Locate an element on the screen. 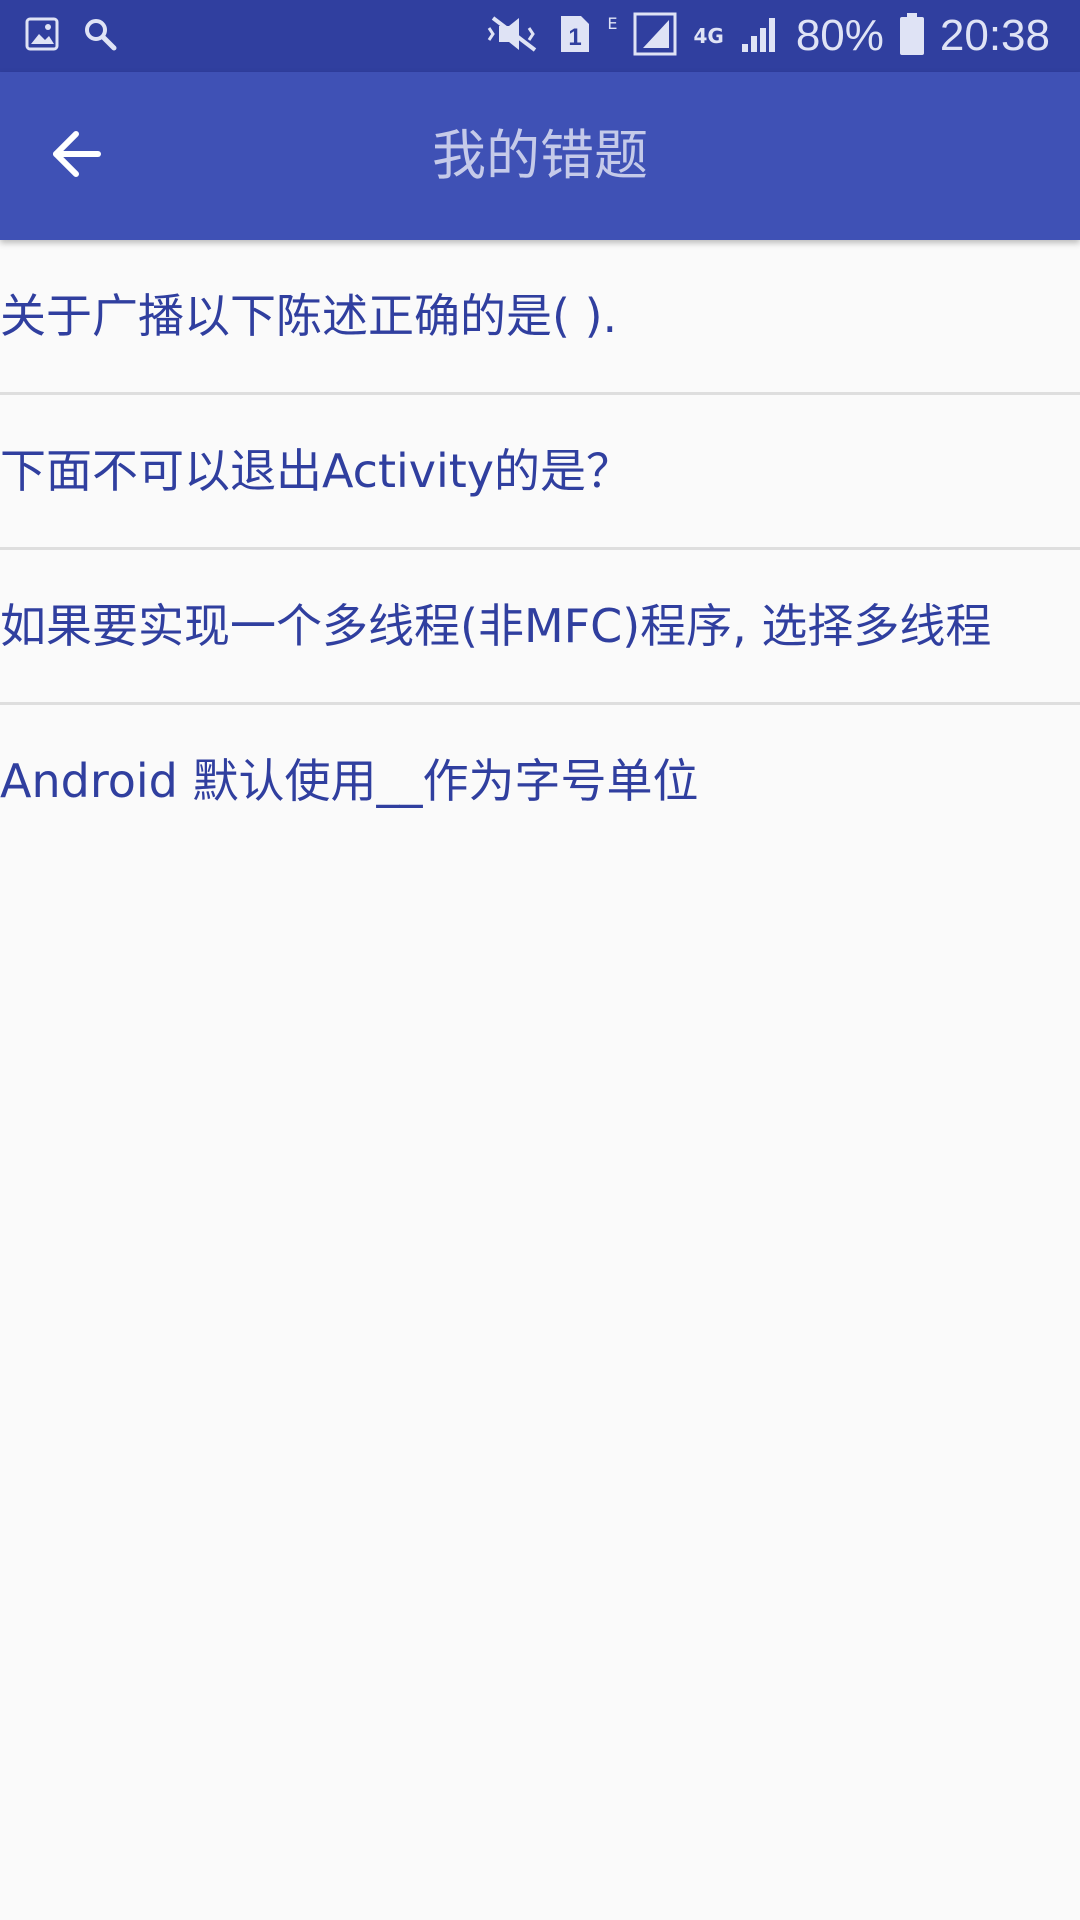  list-item: 关于广播以下陈述正确的是( ). is located at coordinates (540, 316).